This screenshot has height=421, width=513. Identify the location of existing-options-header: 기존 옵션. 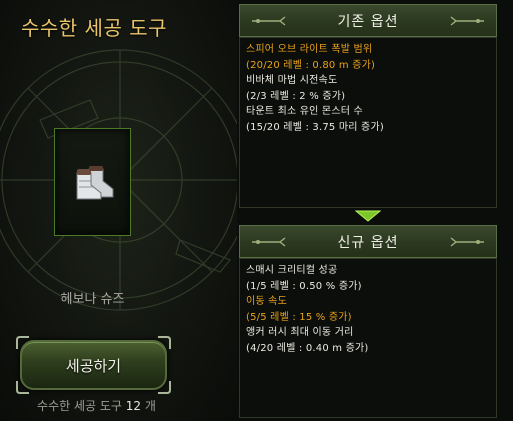
(368, 20).